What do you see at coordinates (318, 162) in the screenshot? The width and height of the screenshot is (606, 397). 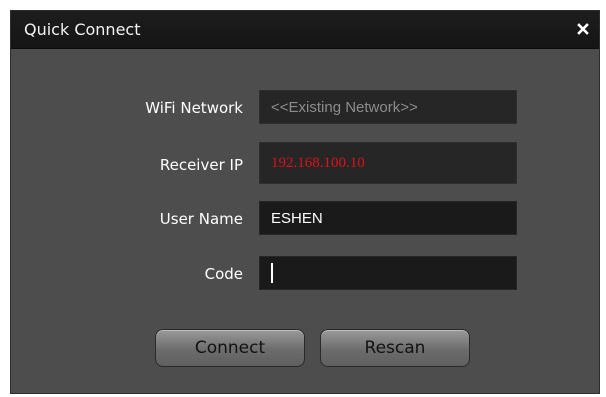 I see `receiver-ip-value: 192.168.100.10` at bounding box center [318, 162].